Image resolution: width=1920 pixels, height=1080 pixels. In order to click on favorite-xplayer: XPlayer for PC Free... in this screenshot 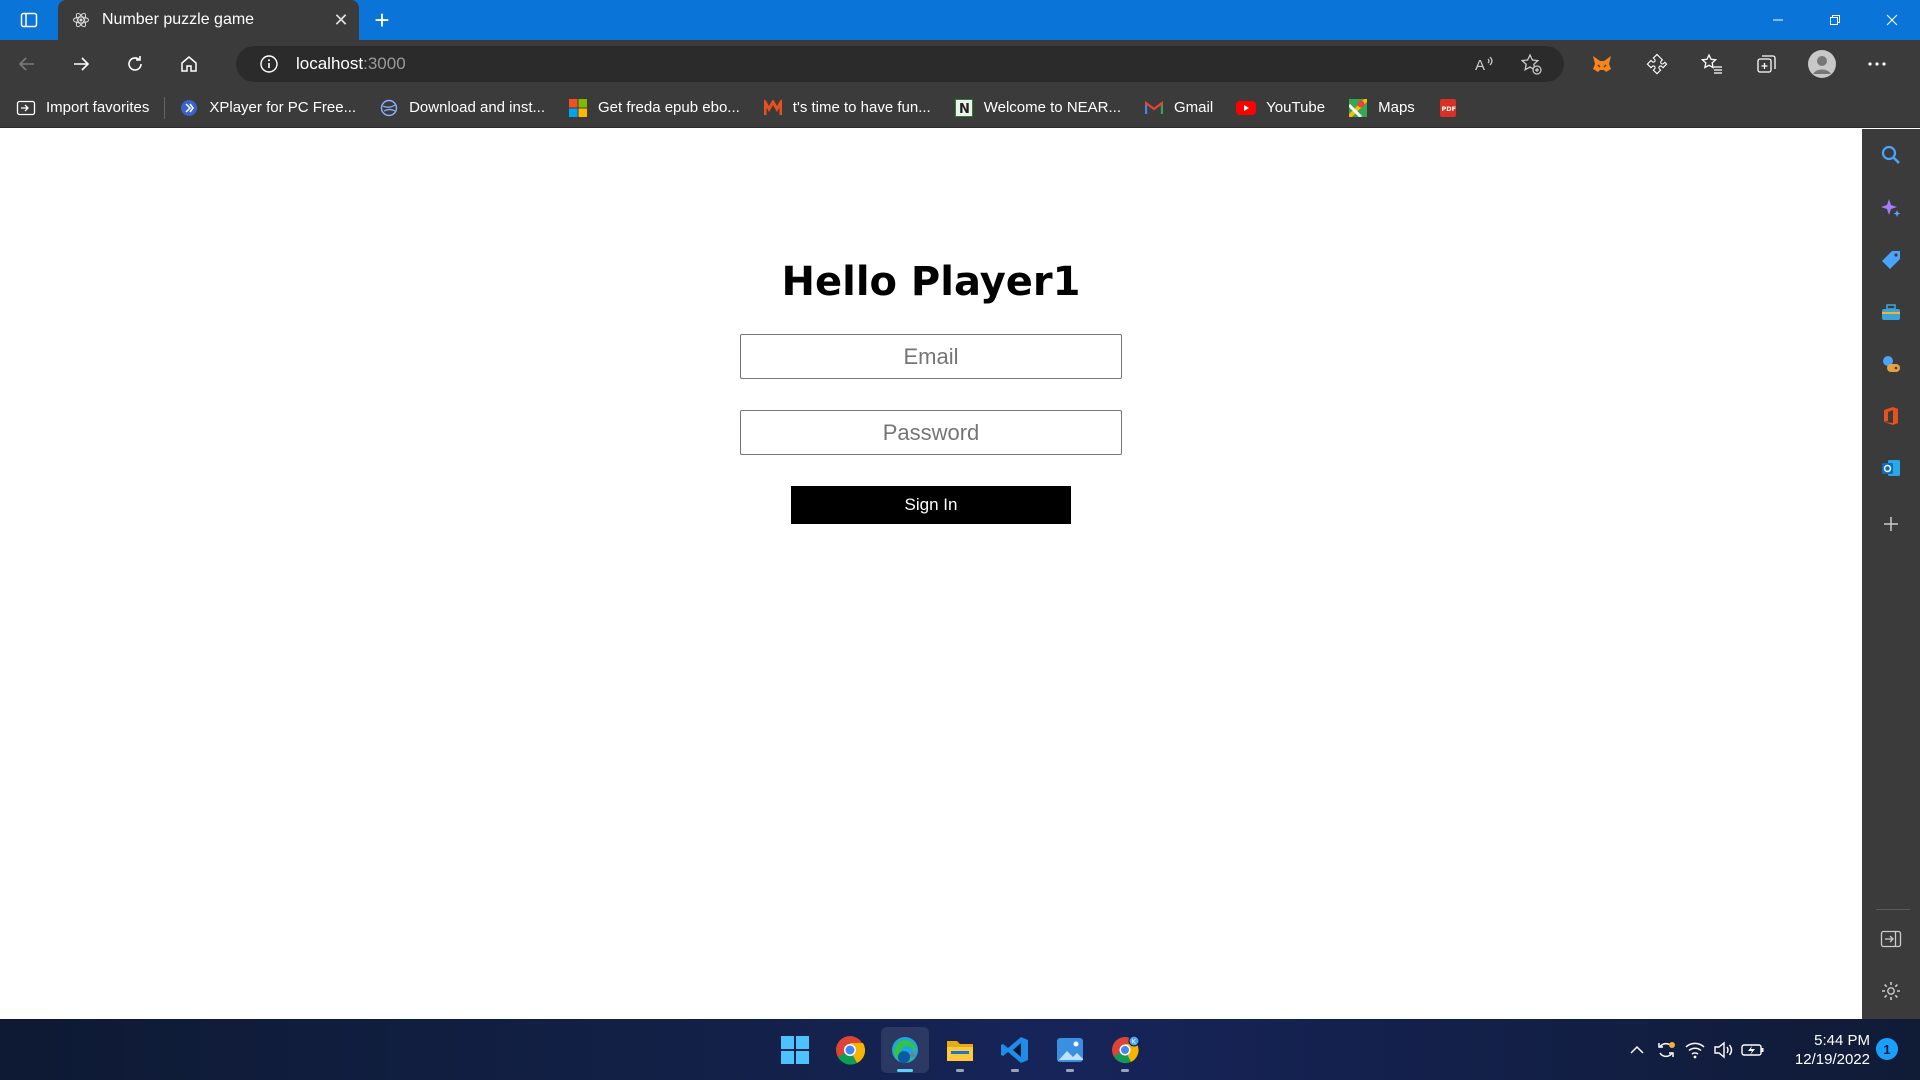, I will do `click(267, 108)`.